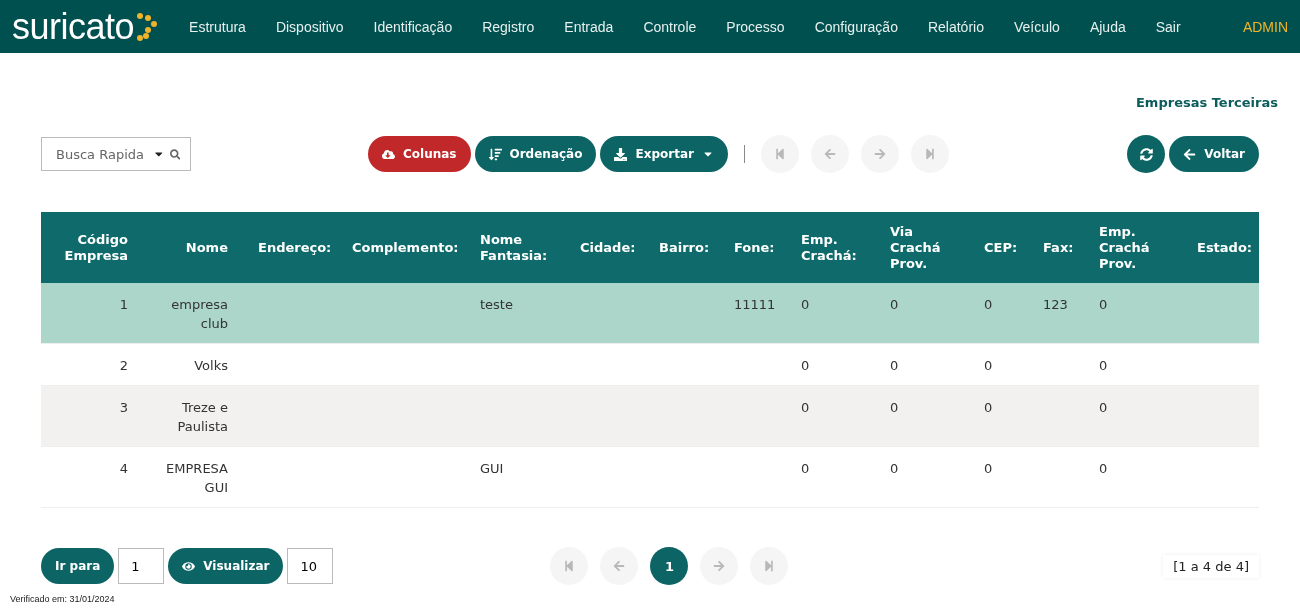 This screenshot has width=1300, height=614. Describe the element at coordinates (604, 247) in the screenshot. I see `column-header: Cidade:` at that location.